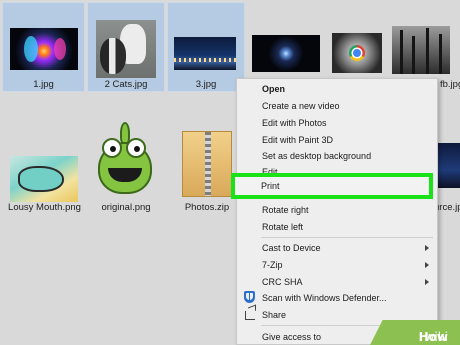 The height and width of the screenshot is (345, 460). What do you see at coordinates (301, 106) in the screenshot?
I see `menu-item-create-video: Create a new video` at bounding box center [301, 106].